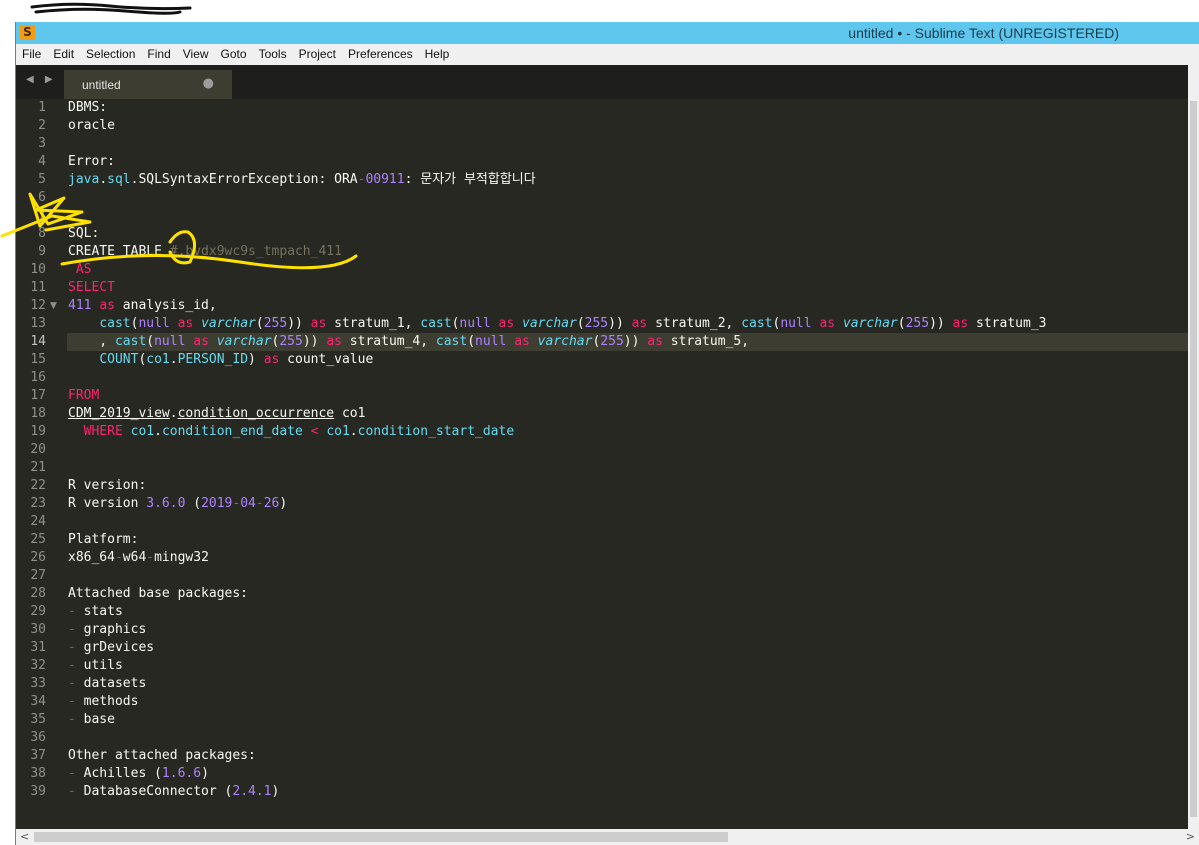 This screenshot has height=845, width=1199. I want to click on code-line: 29 - stats, so click(607, 612).